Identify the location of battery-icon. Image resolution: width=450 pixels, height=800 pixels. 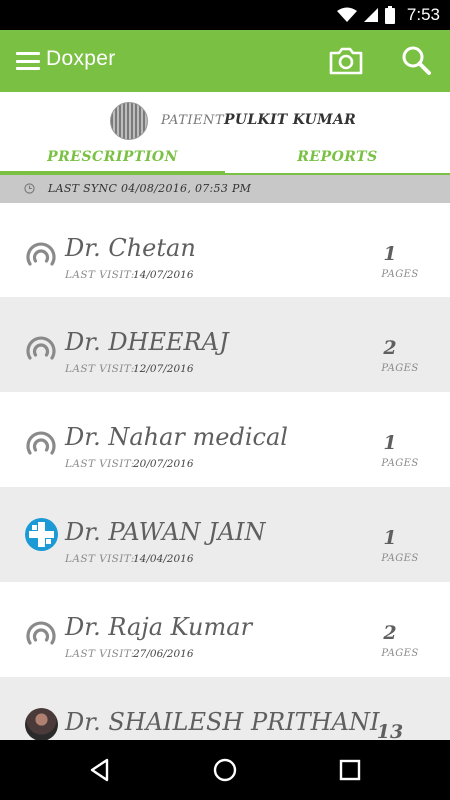
(389, 15).